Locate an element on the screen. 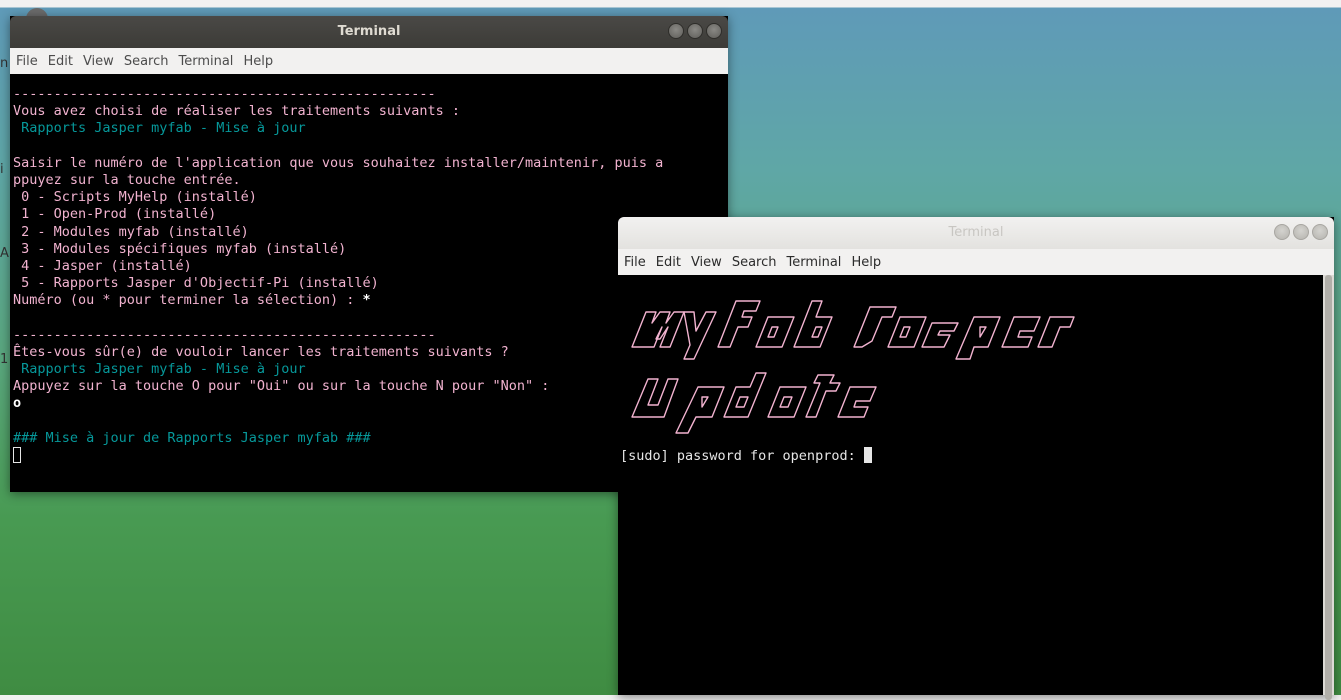  desktop-edge-glyph: A is located at coordinates (4, 253).